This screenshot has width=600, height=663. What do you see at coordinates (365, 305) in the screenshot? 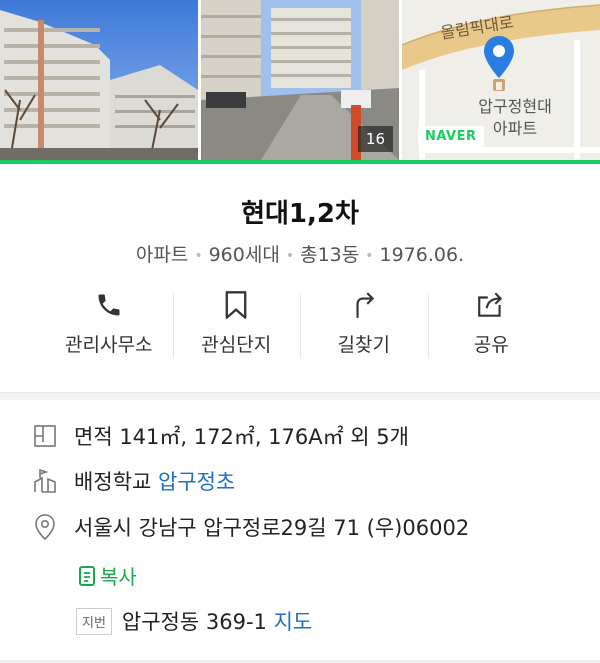
I see `directions-icon` at bounding box center [365, 305].